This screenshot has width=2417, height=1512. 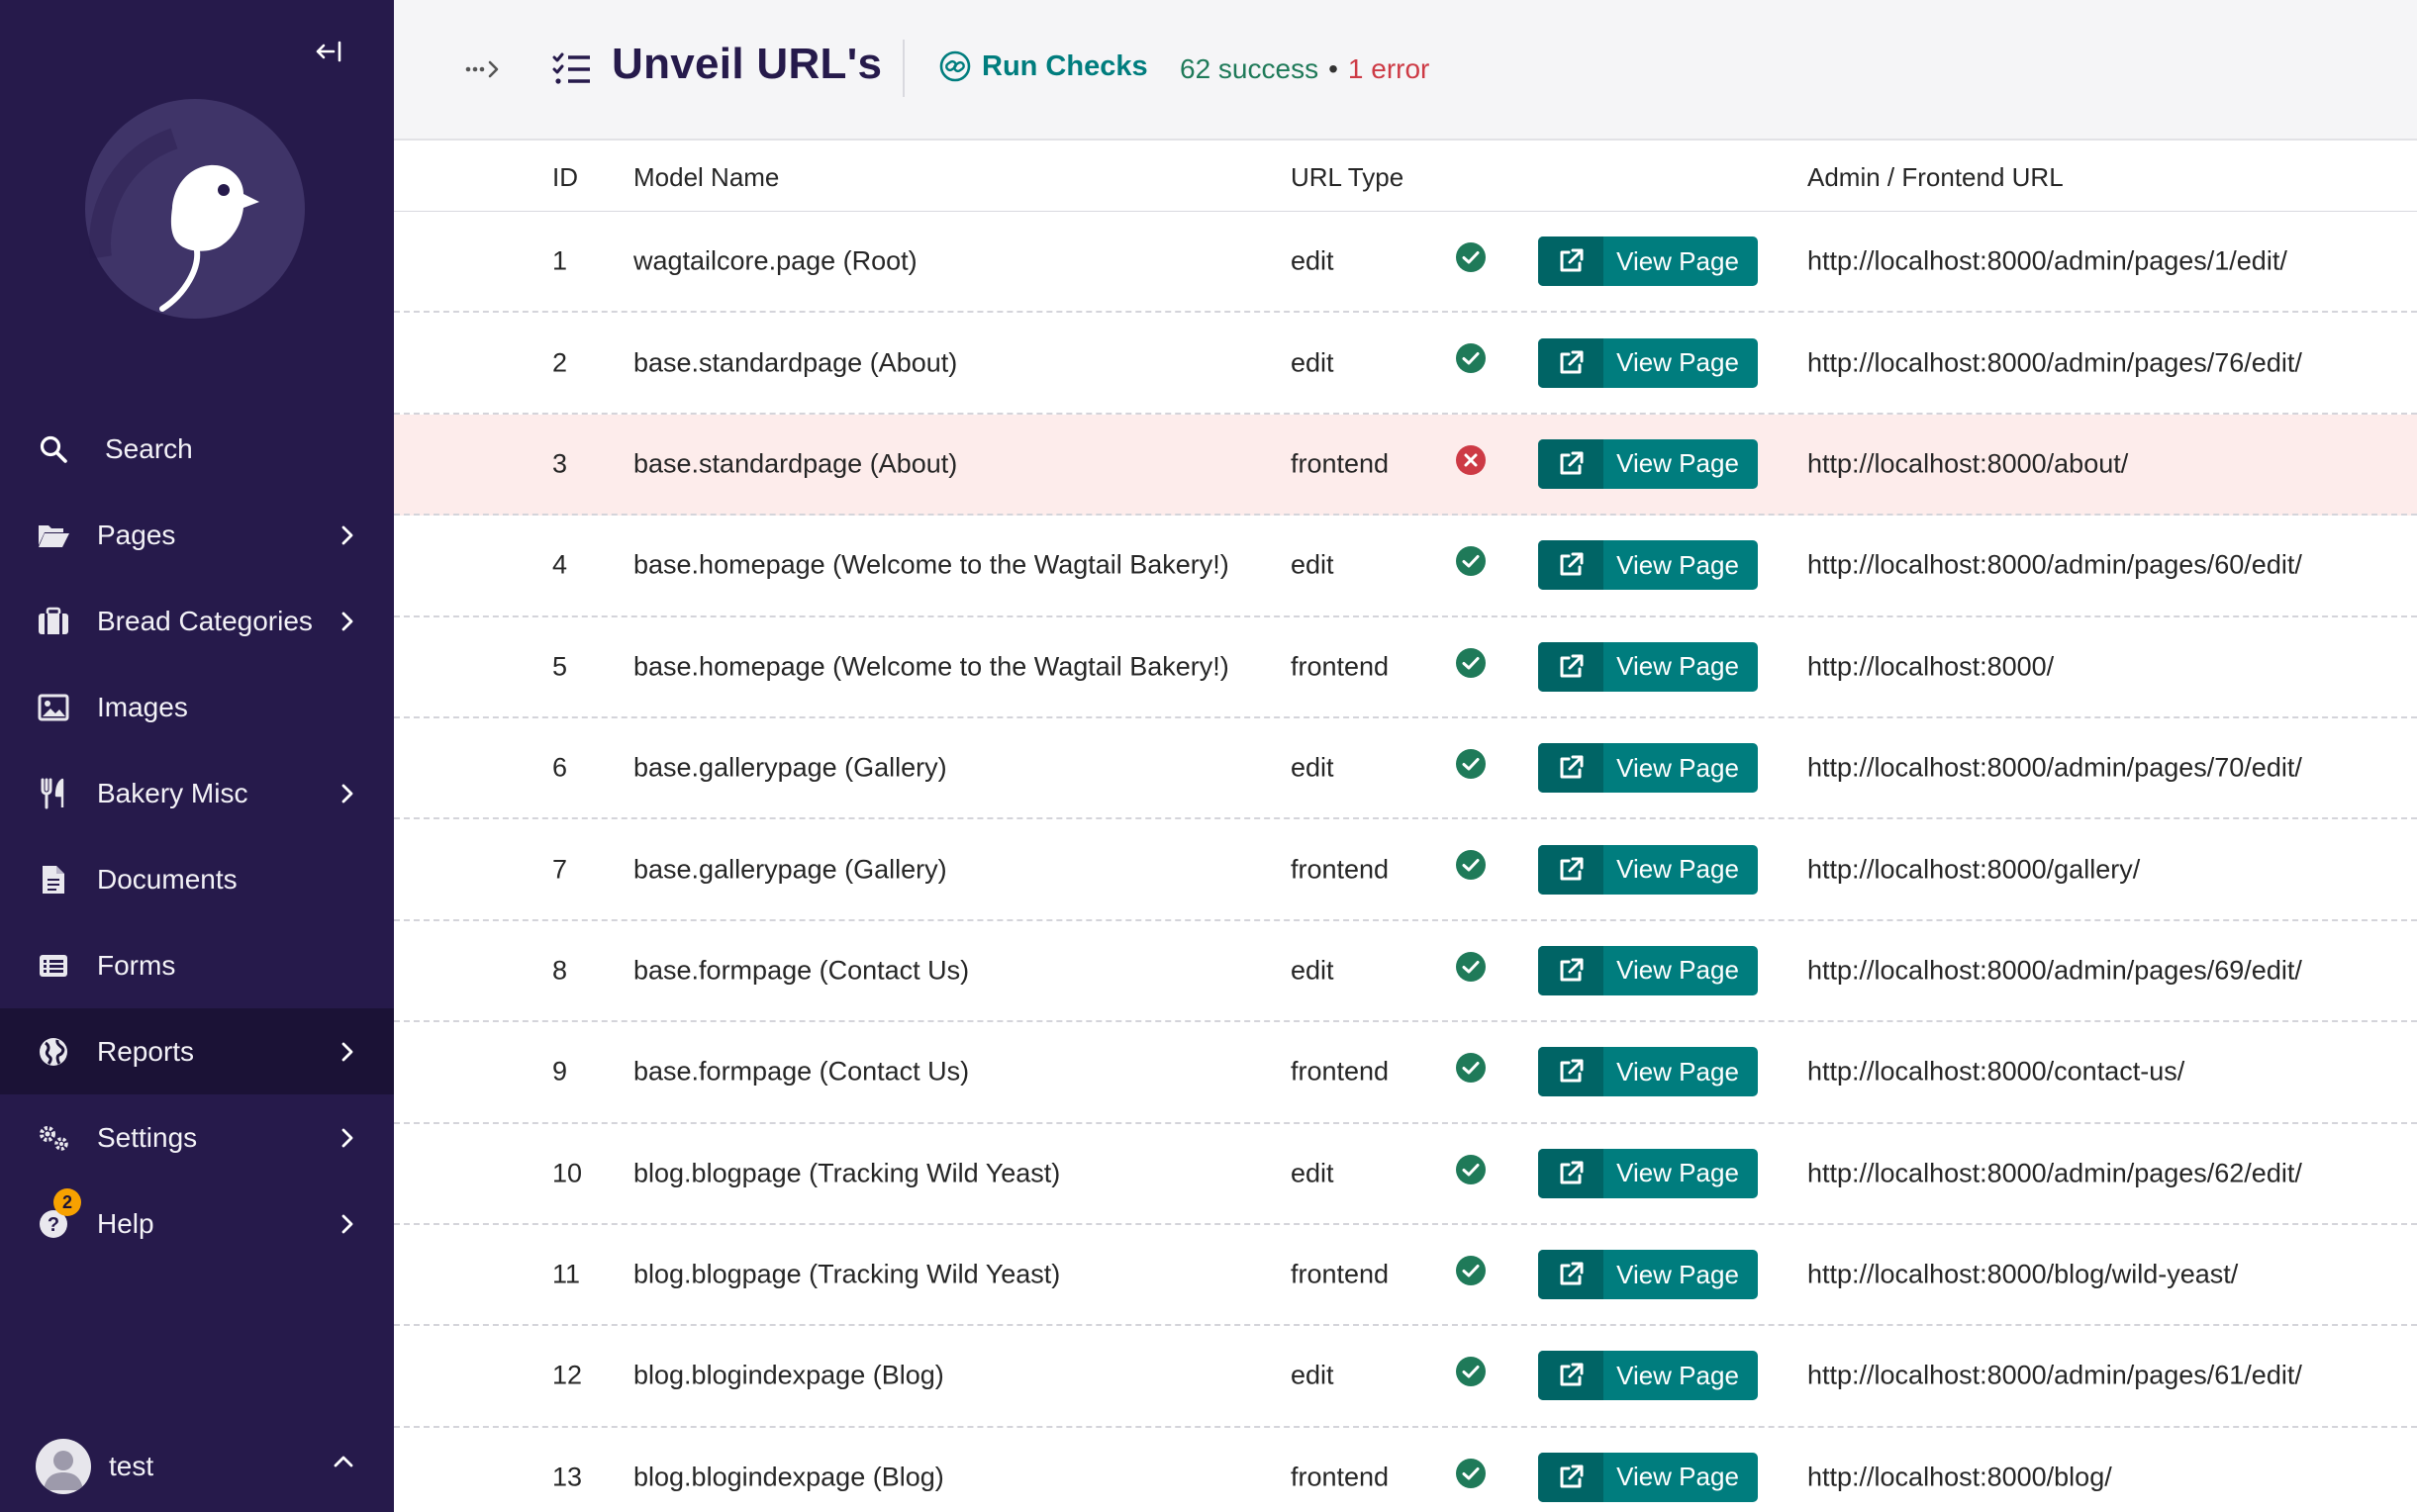 I want to click on sidebar-item-label: Help, so click(x=125, y=1223).